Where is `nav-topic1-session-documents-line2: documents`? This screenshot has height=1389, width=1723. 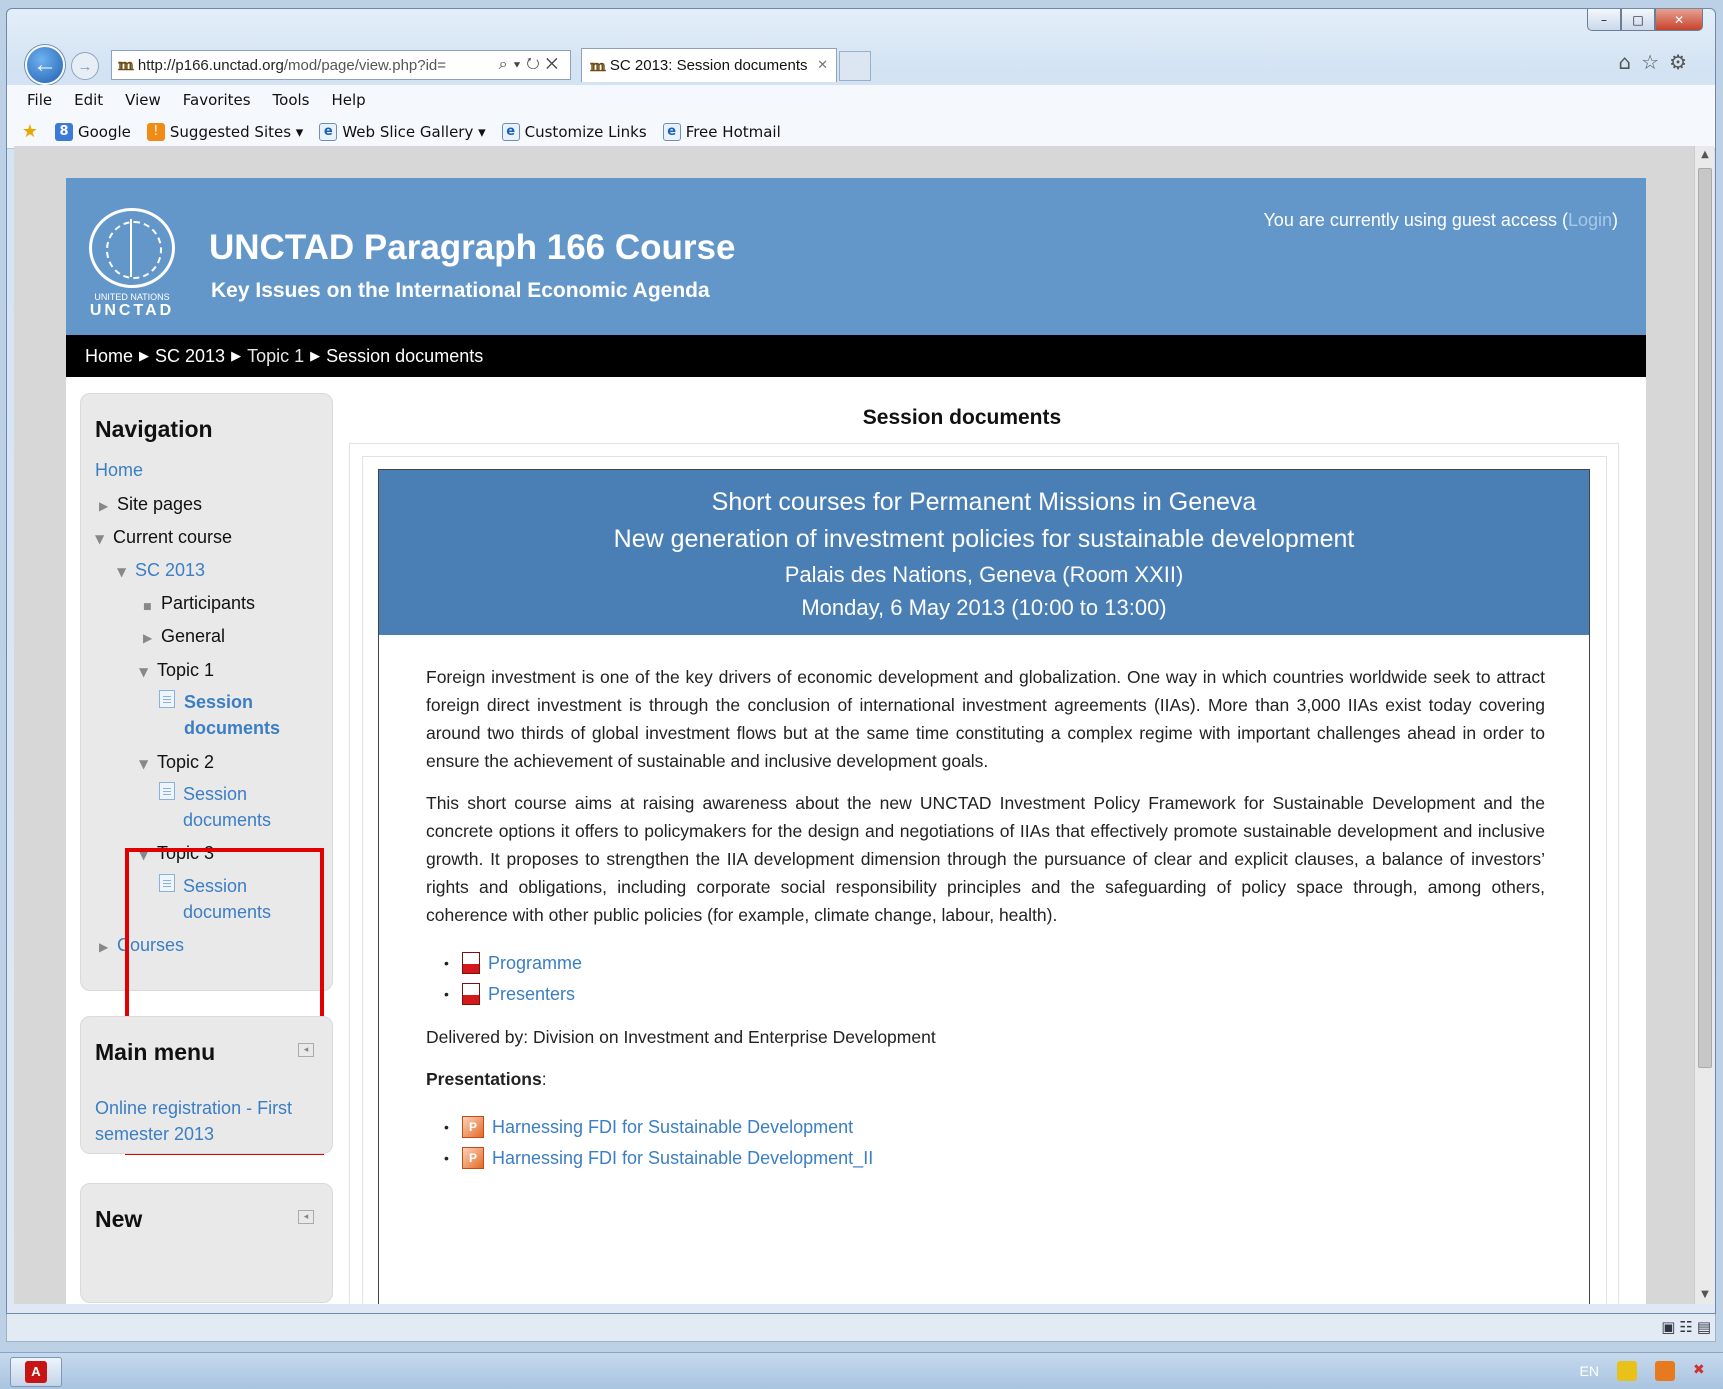
nav-topic1-session-documents-line2: documents is located at coordinates (232, 728).